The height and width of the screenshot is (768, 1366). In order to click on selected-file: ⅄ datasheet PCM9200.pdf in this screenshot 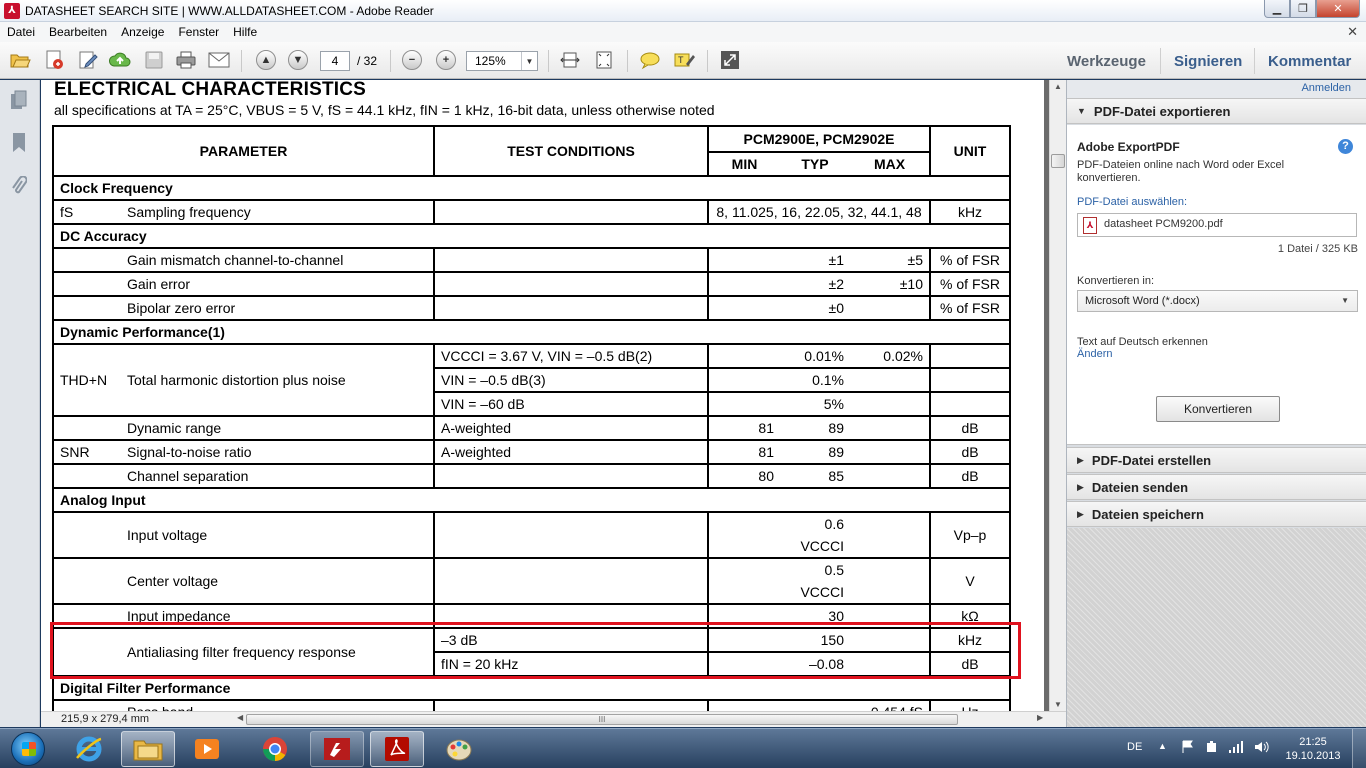, I will do `click(1217, 225)`.